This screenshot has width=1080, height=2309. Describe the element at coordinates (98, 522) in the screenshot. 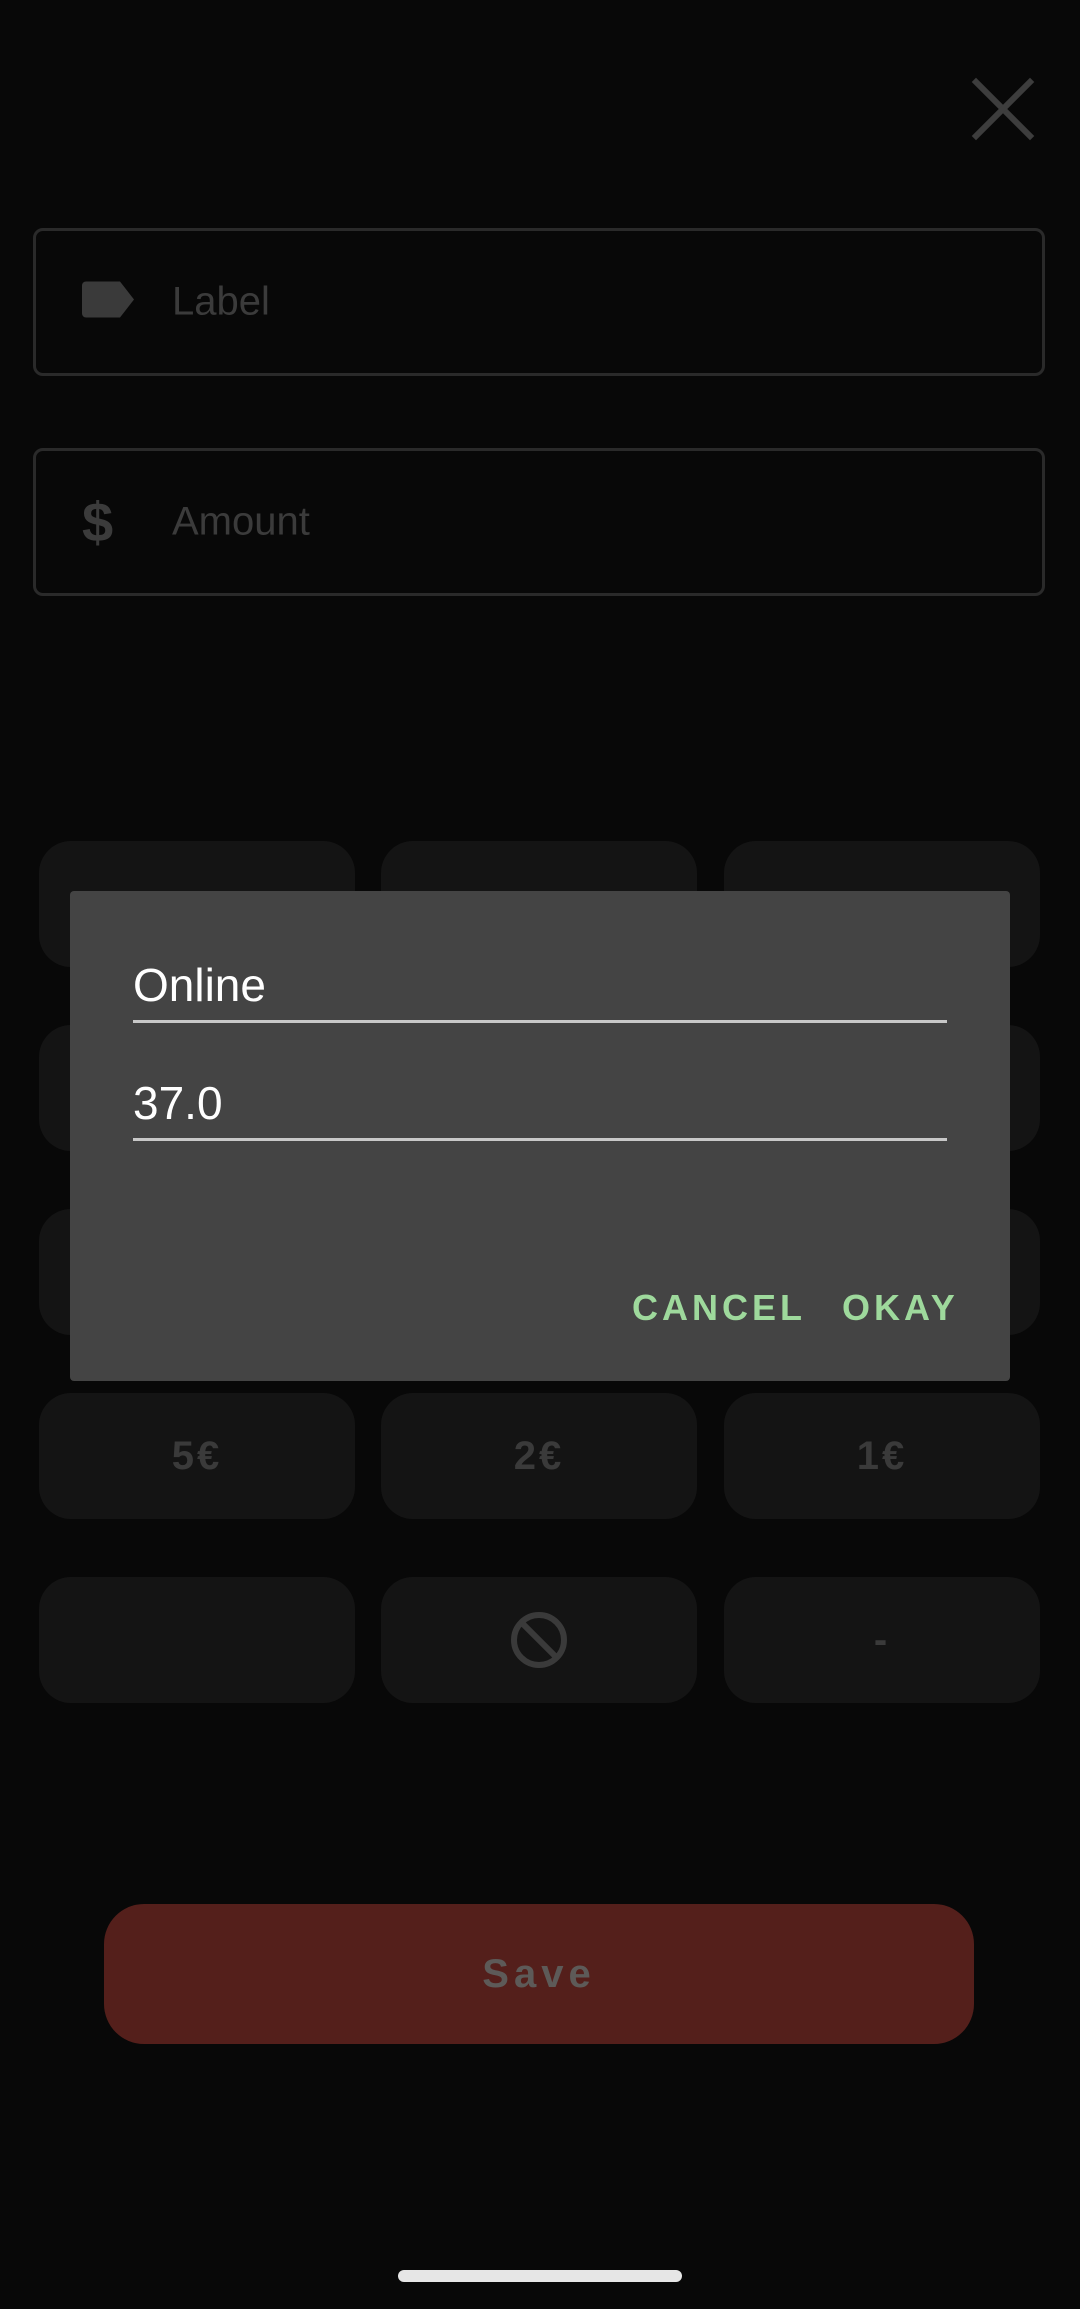

I see `dollar-icon: $` at that location.